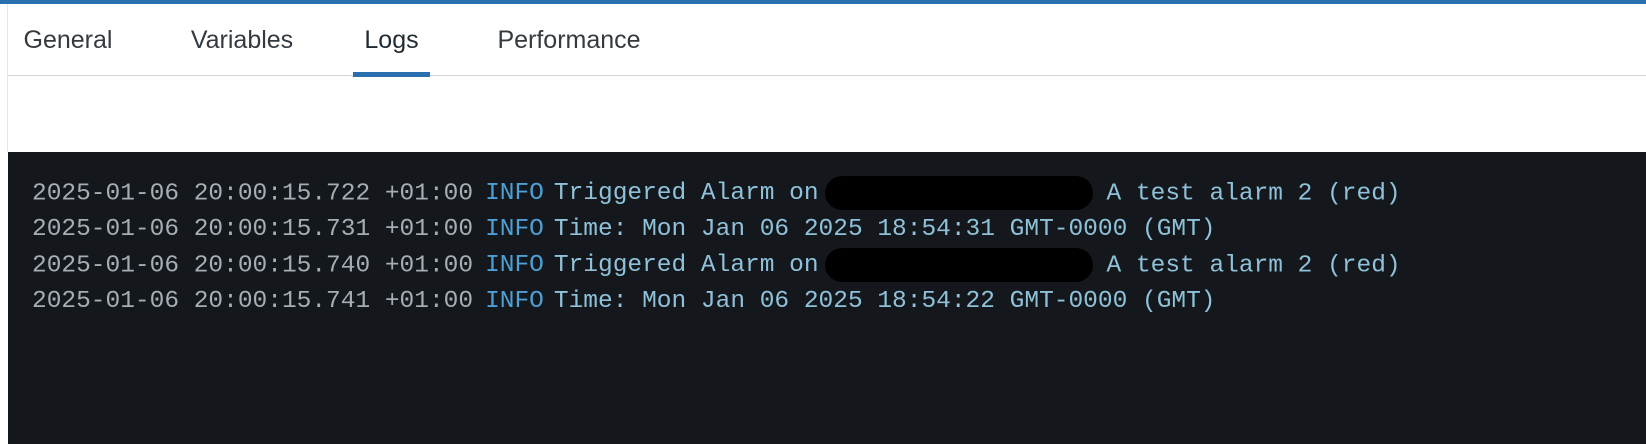 The width and height of the screenshot is (1646, 444). What do you see at coordinates (242, 40) in the screenshot?
I see `tab-variables: Variables` at bounding box center [242, 40].